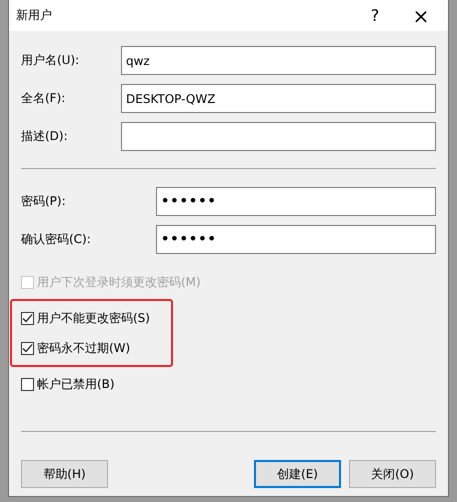  What do you see at coordinates (392, 474) in the screenshot?
I see `dialog-button: 关闭(O)` at bounding box center [392, 474].